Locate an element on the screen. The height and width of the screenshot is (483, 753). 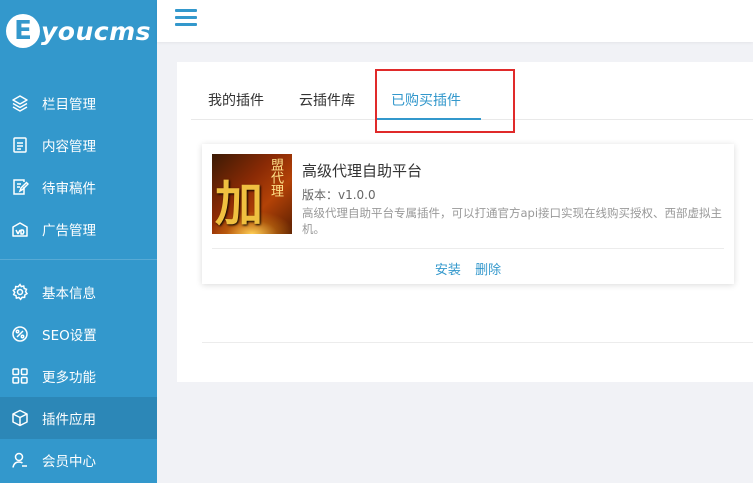
tab-my-plugins: 我的插件 is located at coordinates (236, 100).